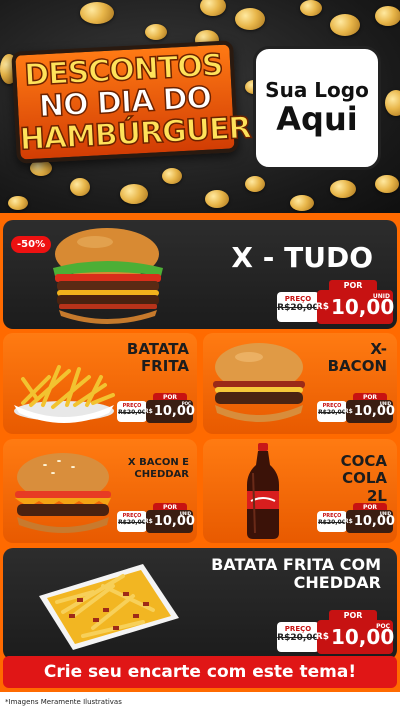 The height and width of the screenshot is (711, 400). What do you see at coordinates (363, 478) in the screenshot?
I see `product-name: COCA COLA 2L` at bounding box center [363, 478].